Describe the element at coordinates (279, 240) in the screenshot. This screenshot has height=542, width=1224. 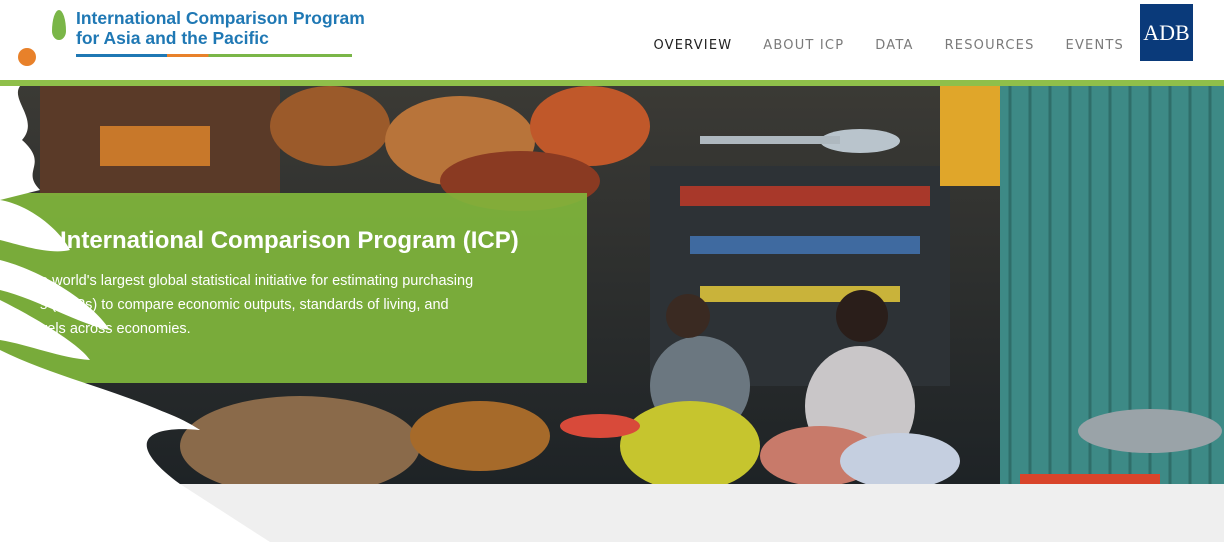
I see `hero-title: e International Comparison Program (ICP)` at that location.